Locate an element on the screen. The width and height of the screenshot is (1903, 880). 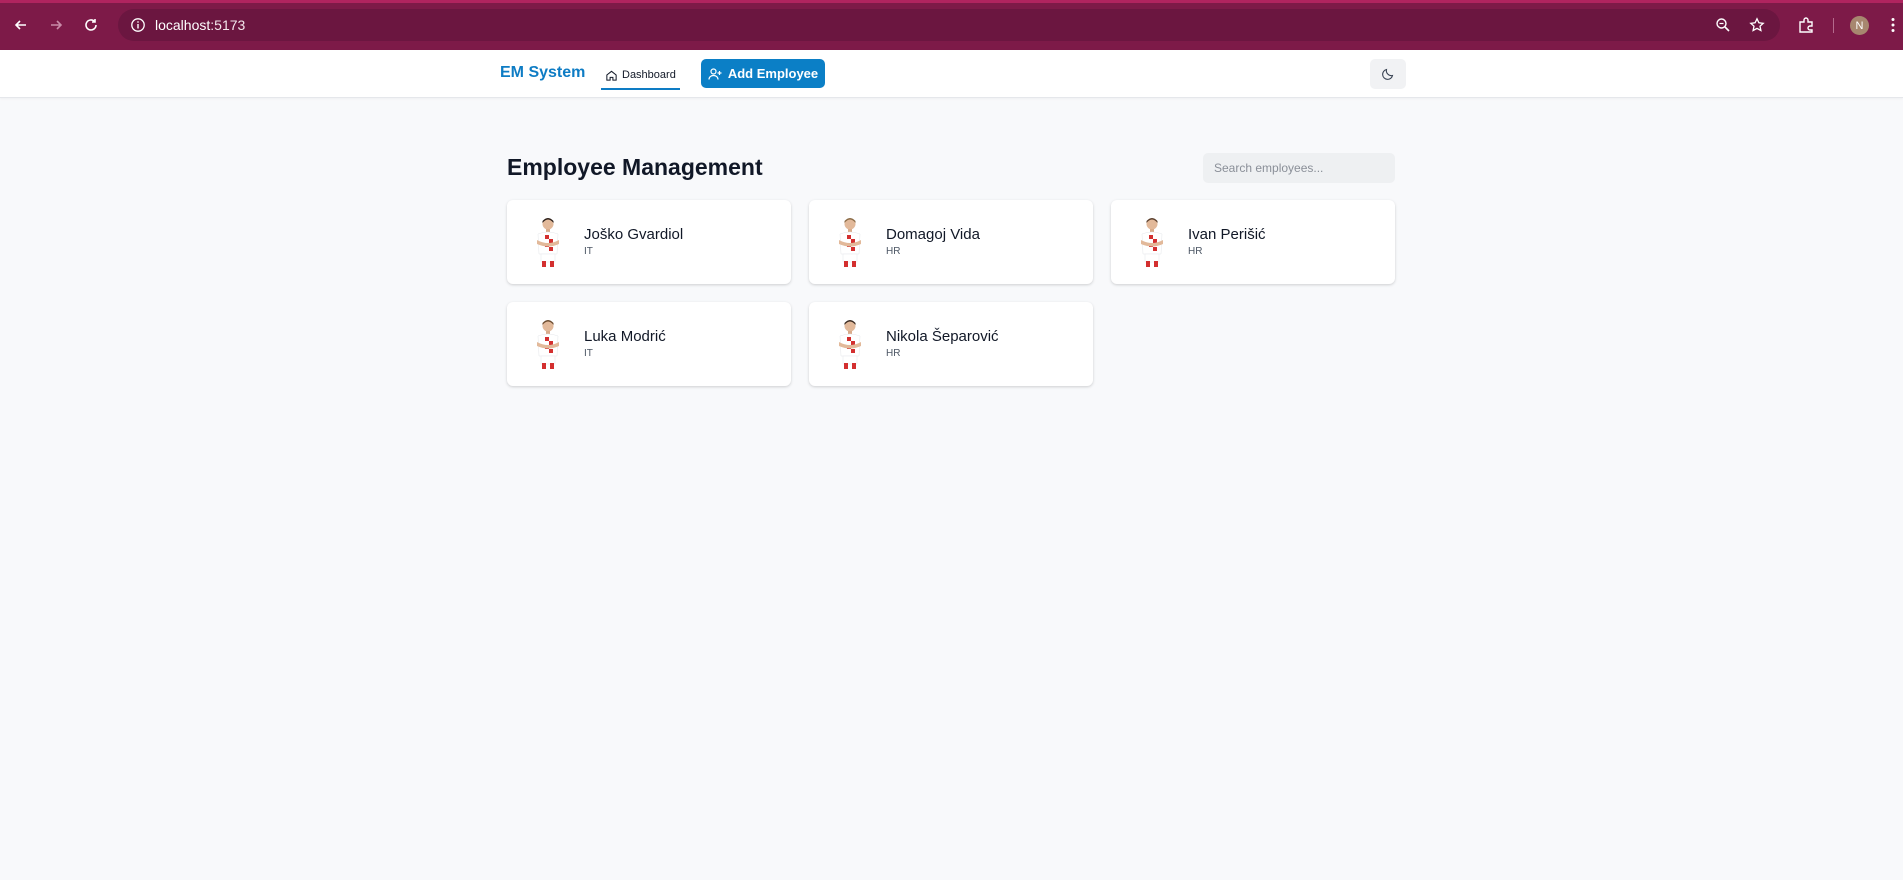
brand-logo: EM System is located at coordinates (542, 73).